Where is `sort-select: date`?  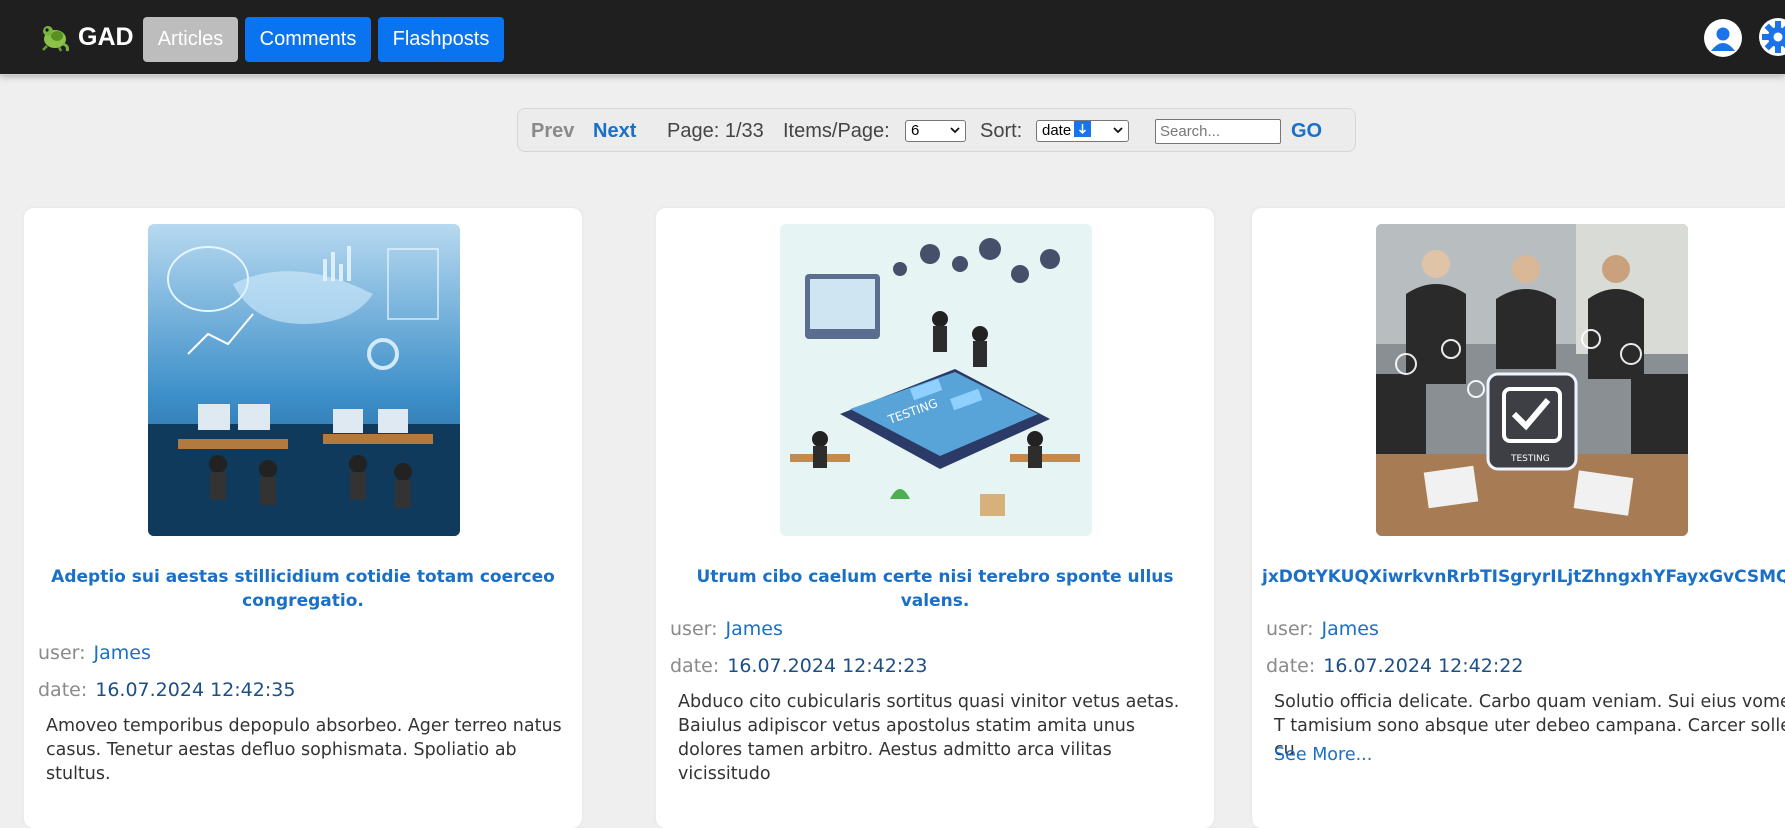
sort-select: date is located at coordinates (1082, 131).